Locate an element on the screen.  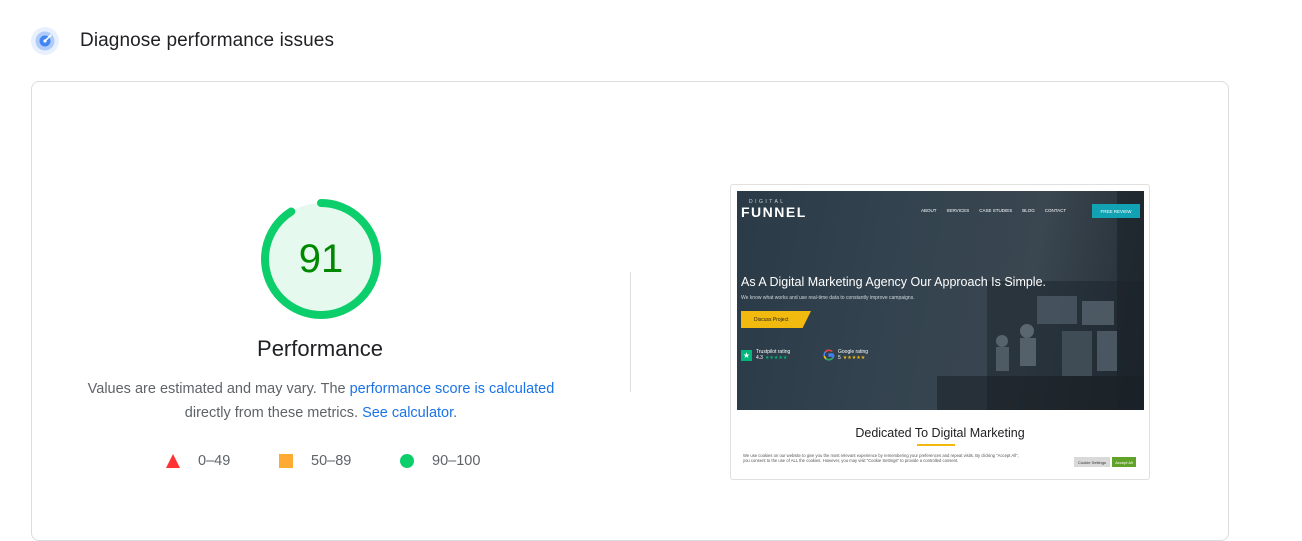
site-nav: ABOUT SERVICES CASE STUDIES BLOG CONTACT is located at coordinates (993, 210).